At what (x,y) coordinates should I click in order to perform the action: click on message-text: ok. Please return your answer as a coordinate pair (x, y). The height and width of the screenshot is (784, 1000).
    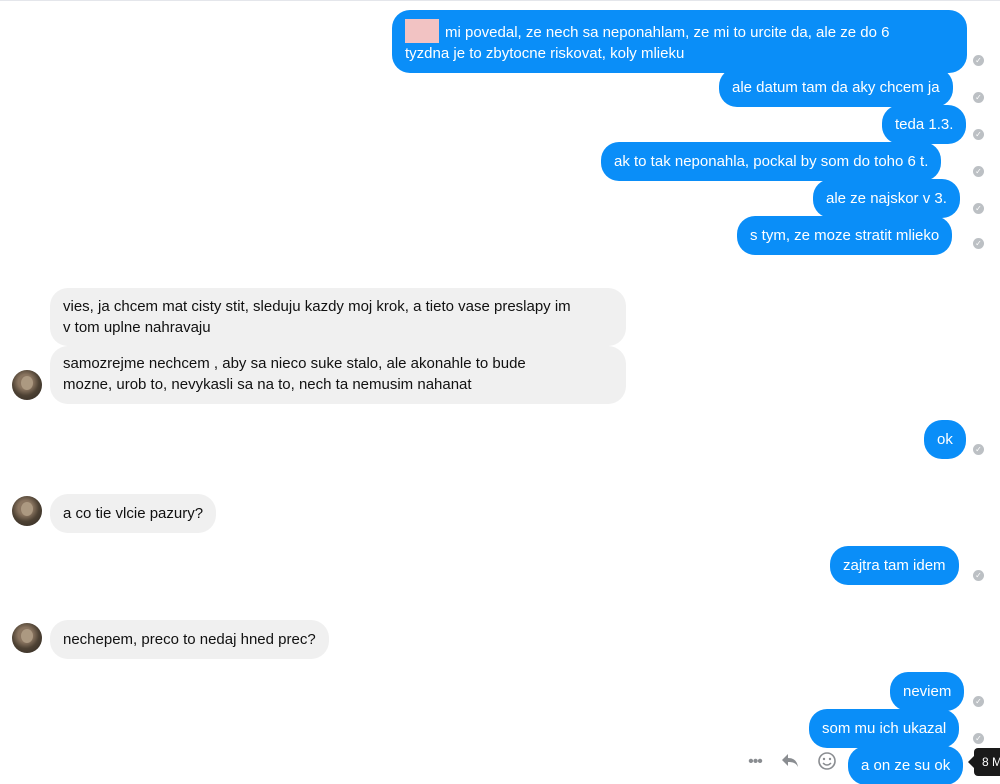
    Looking at the image, I should click on (945, 439).